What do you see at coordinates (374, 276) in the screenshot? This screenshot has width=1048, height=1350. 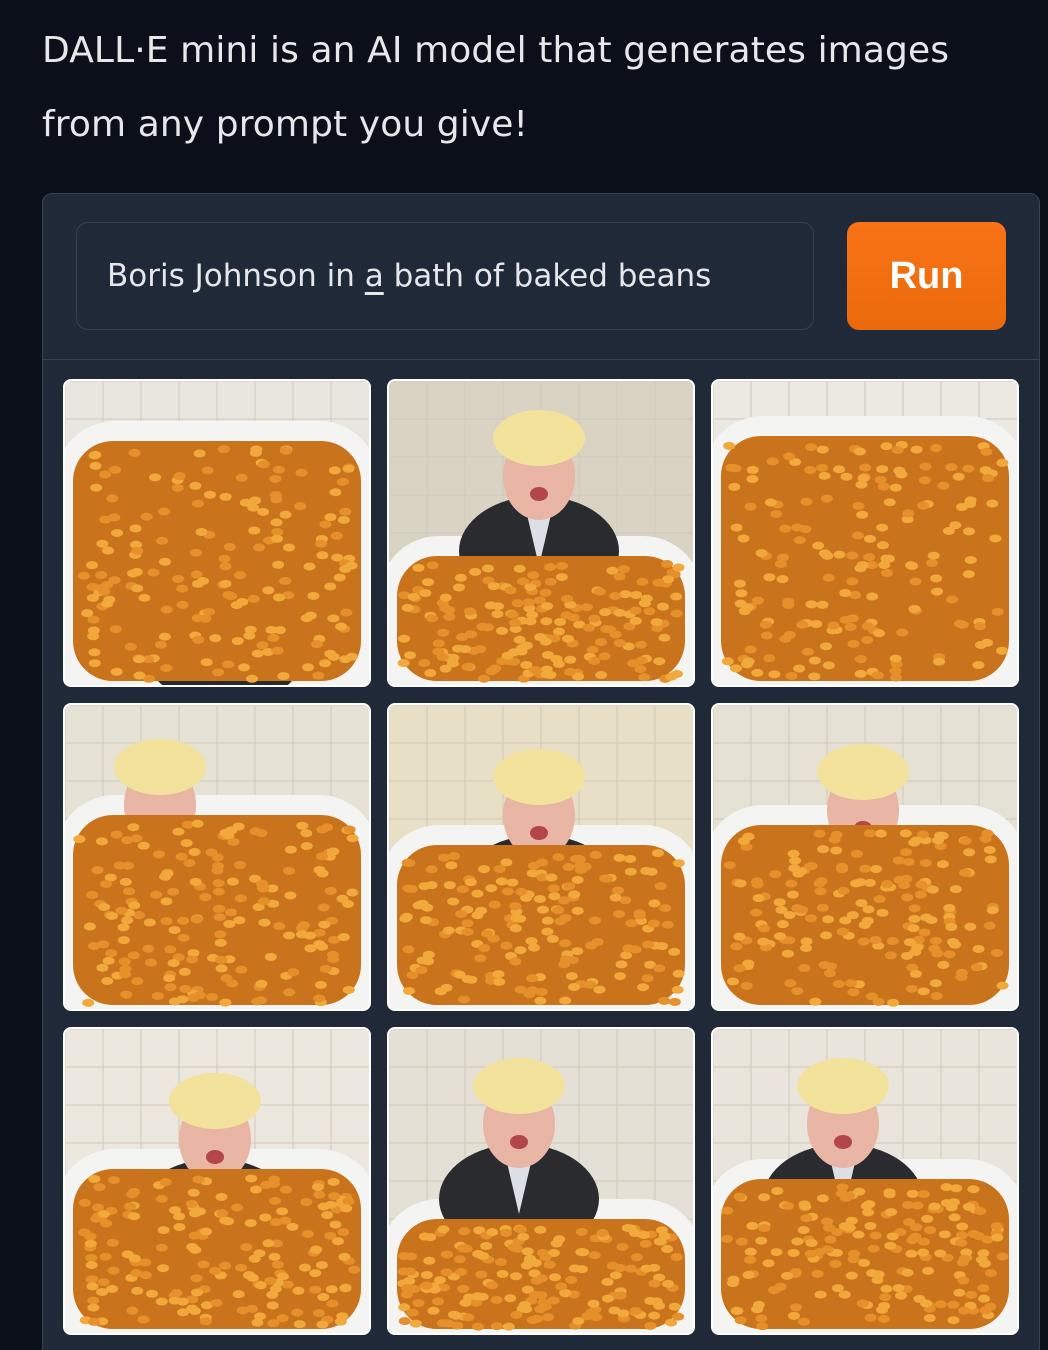 I see `prompt-text-cursor-word: a` at bounding box center [374, 276].